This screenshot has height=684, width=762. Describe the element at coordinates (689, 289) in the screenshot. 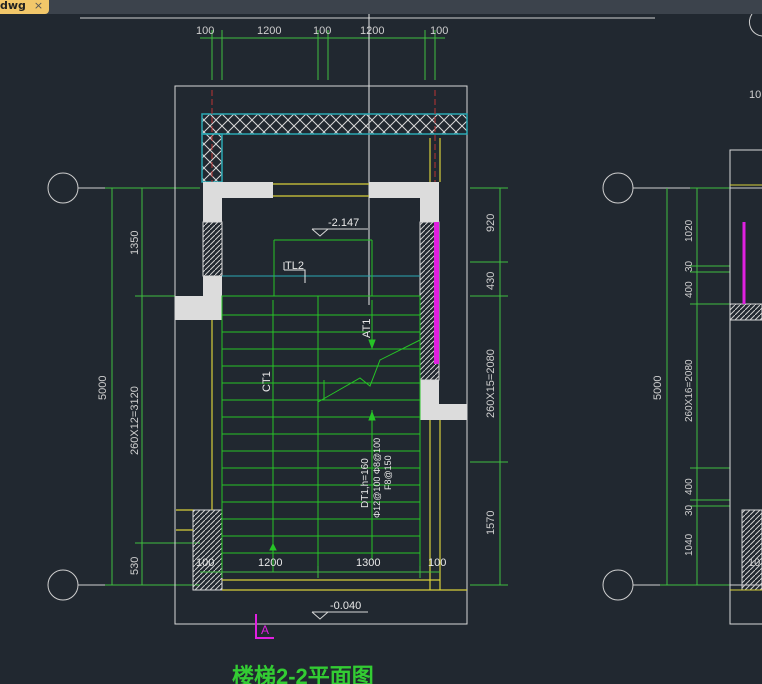

I see `right-dim-c: 400` at that location.